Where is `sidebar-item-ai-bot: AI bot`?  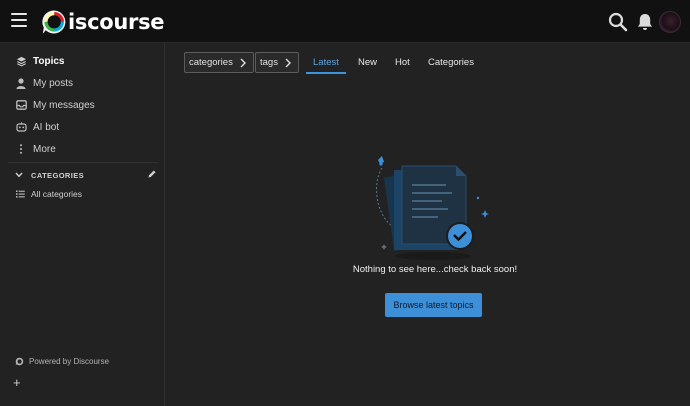
sidebar-item-ai-bot: AI bot is located at coordinates (36, 127).